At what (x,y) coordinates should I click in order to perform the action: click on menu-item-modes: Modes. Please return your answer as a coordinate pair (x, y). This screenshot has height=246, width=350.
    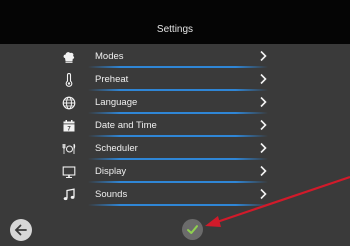
    Looking at the image, I should click on (169, 57).